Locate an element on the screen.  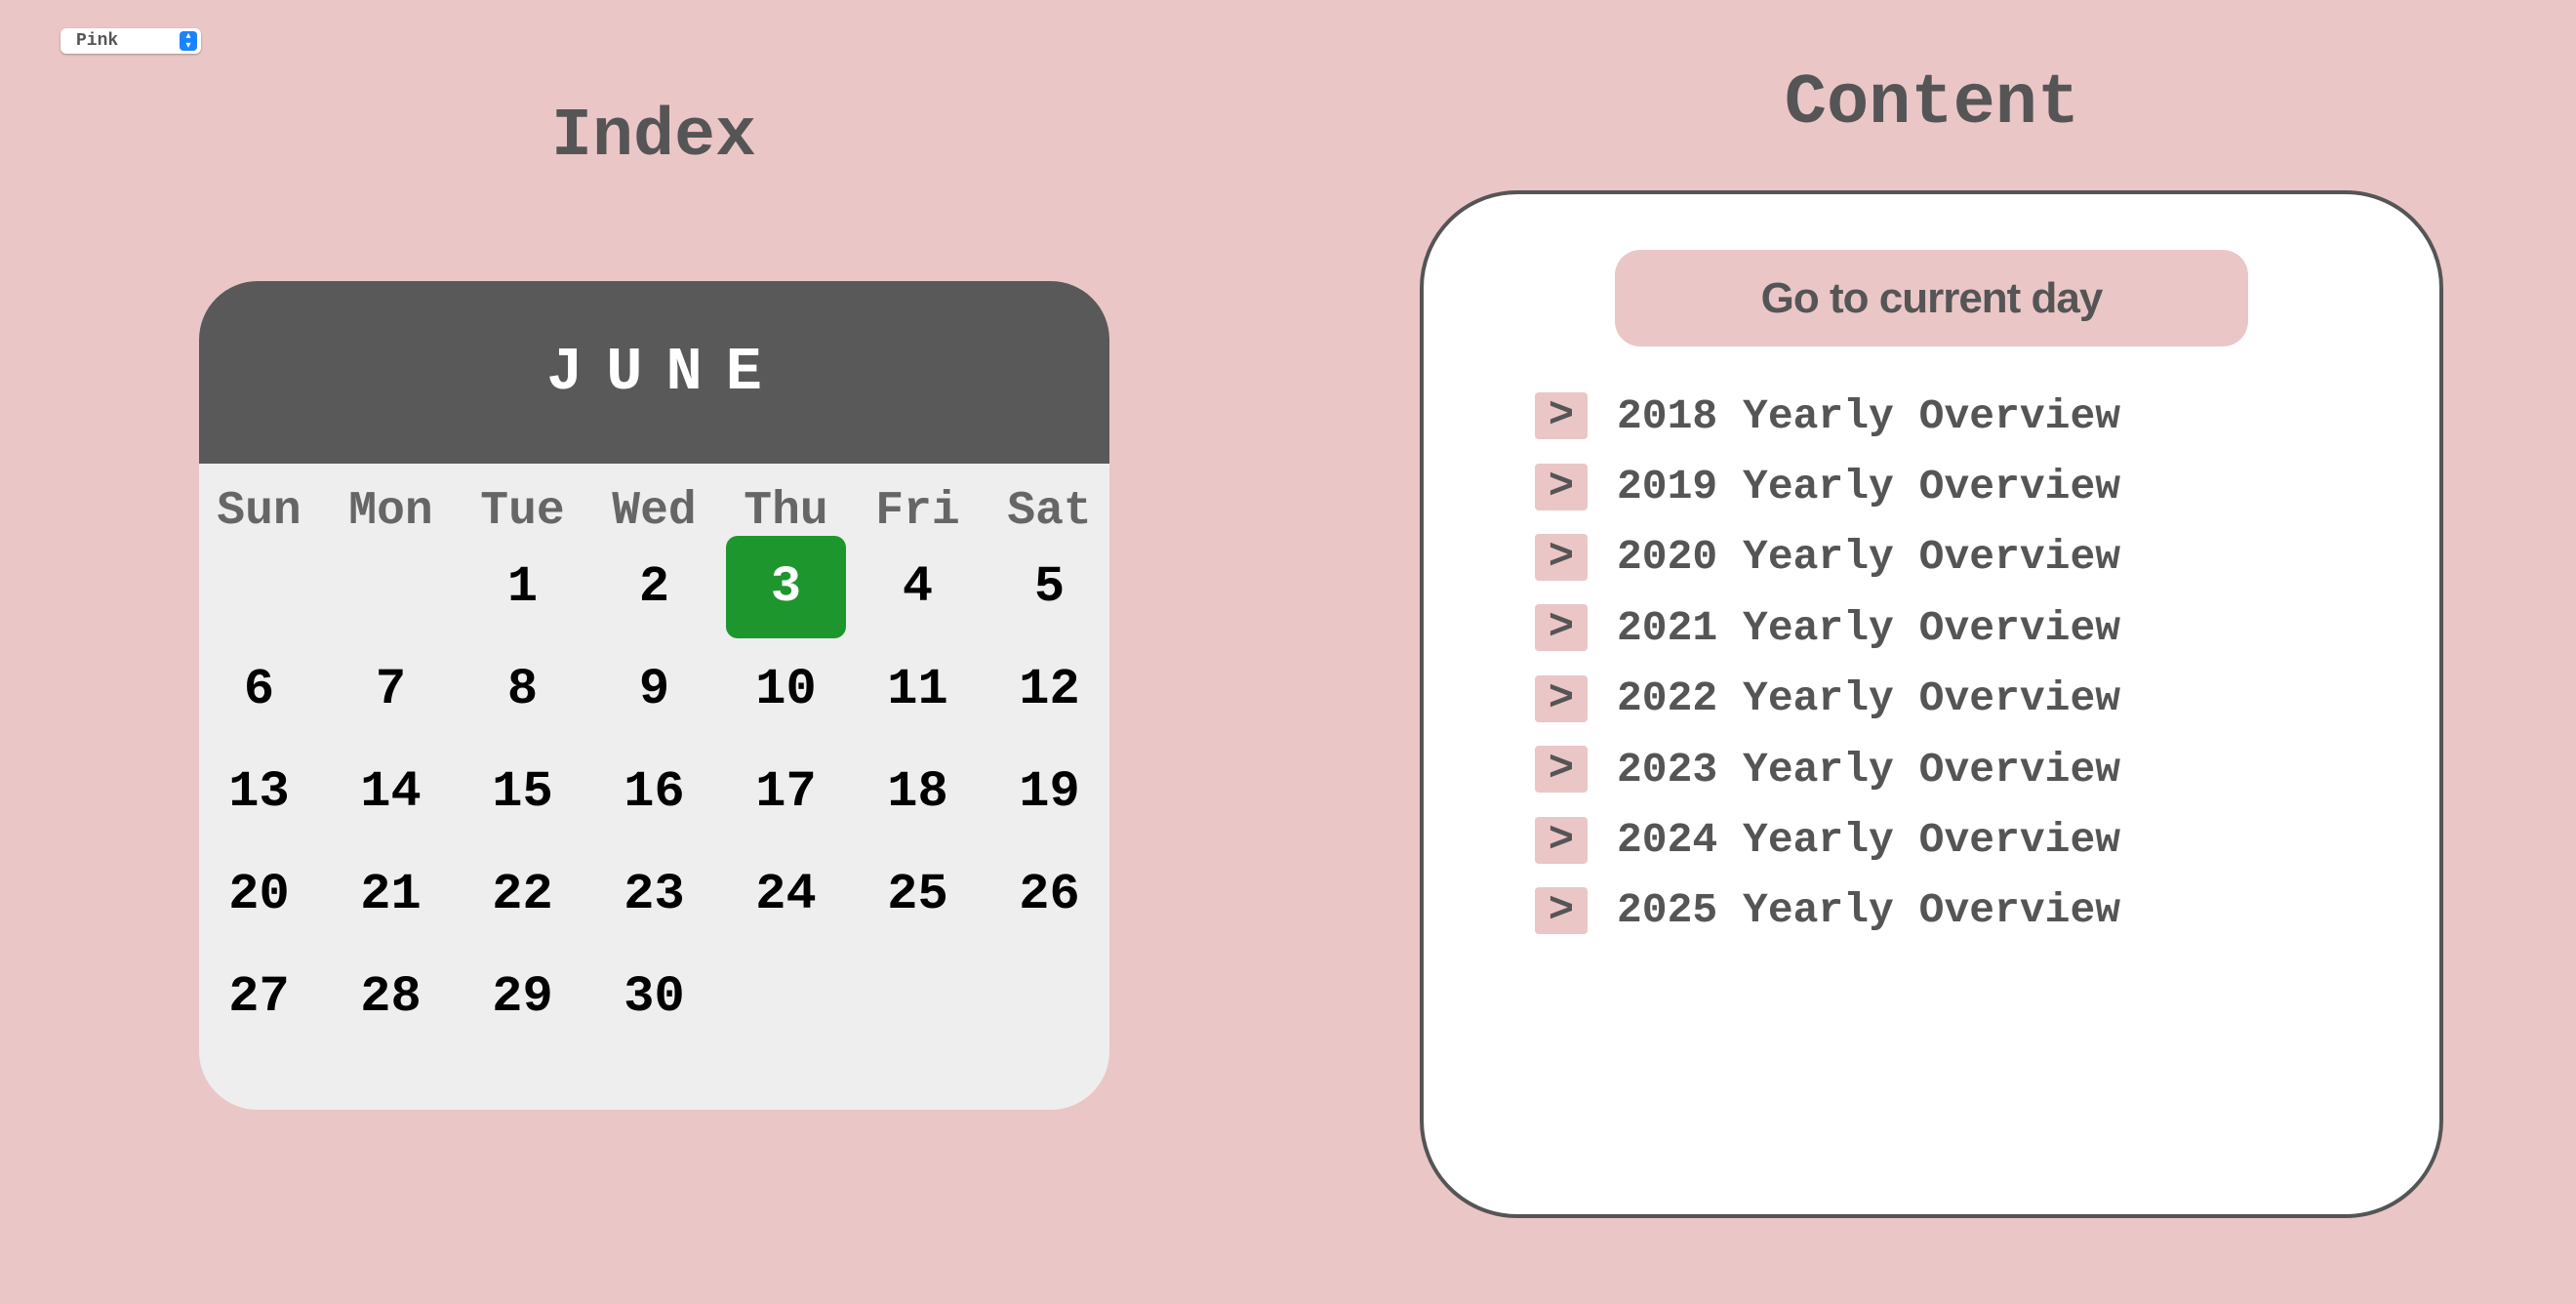
calendar-day: 17 is located at coordinates (786, 792).